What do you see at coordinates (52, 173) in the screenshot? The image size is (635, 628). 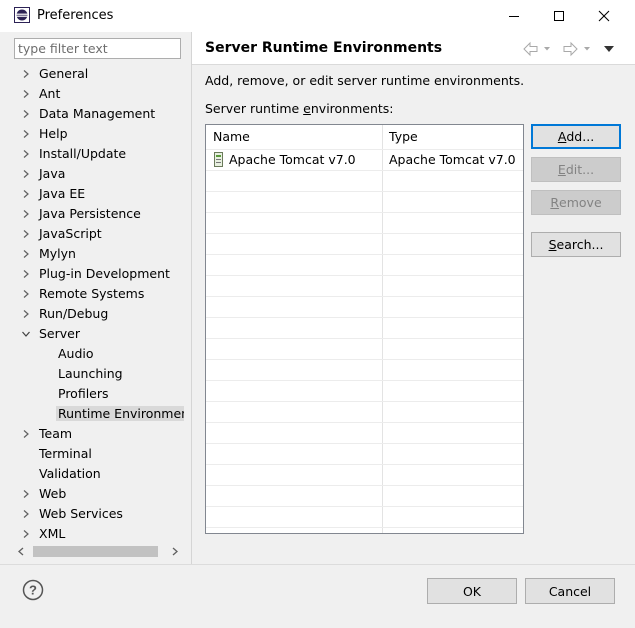 I see `tree-item-label: Java` at bounding box center [52, 173].